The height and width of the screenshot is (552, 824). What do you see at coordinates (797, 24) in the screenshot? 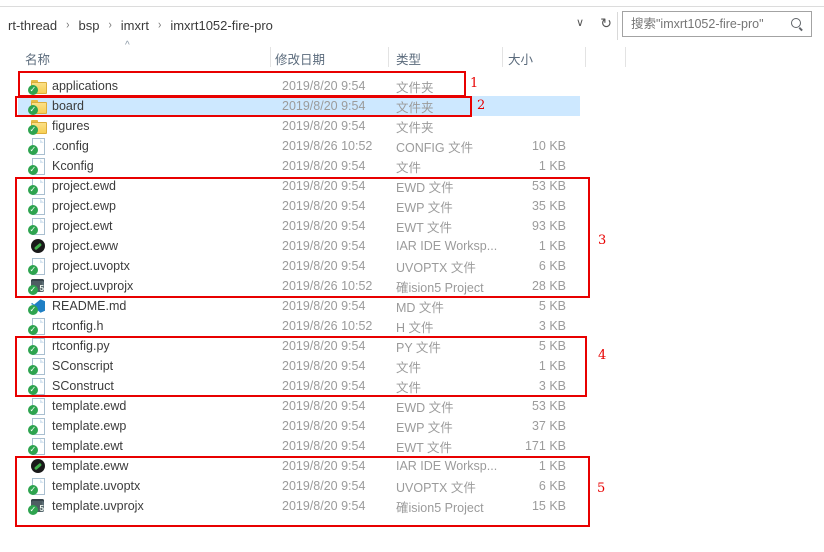
I see `search-icon` at bounding box center [797, 24].